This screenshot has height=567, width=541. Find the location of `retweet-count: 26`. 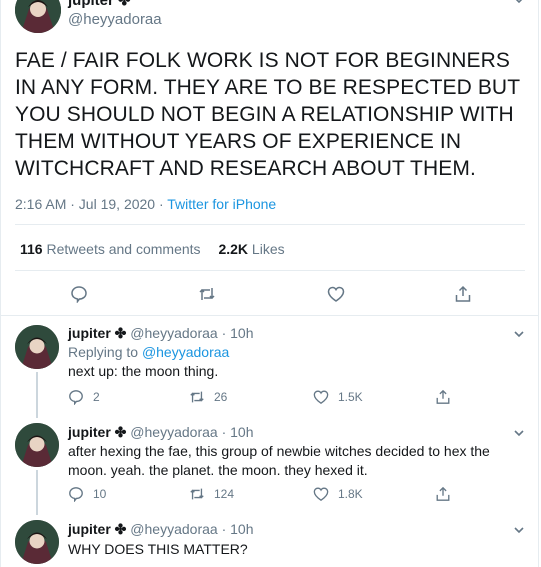

retweet-count: 26 is located at coordinates (221, 397).